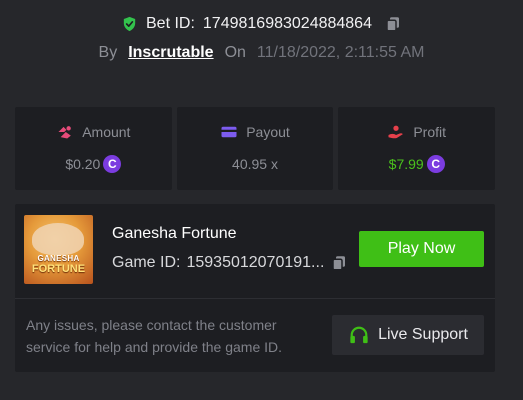 Image resolution: width=523 pixels, height=400 pixels. I want to click on play-now-button: Play Now, so click(421, 249).